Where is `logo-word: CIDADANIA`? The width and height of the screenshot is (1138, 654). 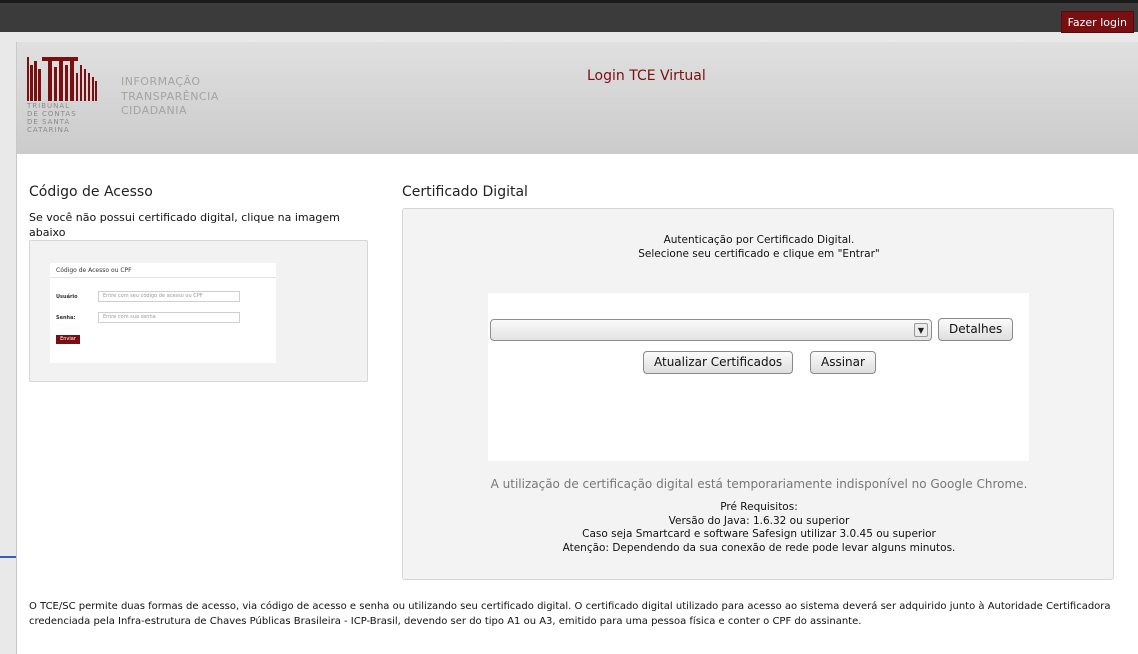 logo-word: CIDADANIA is located at coordinates (154, 110).